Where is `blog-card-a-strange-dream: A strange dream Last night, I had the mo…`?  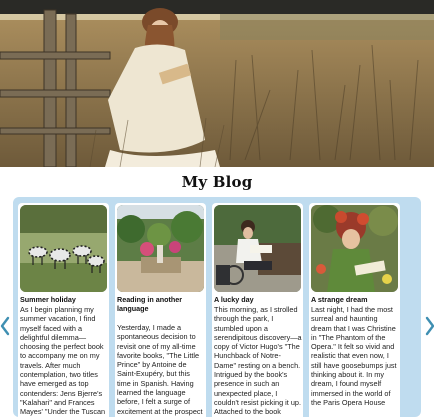 blog-card-a-strange-dream: A strange dream Last night, I had the mo… is located at coordinates (354, 310).